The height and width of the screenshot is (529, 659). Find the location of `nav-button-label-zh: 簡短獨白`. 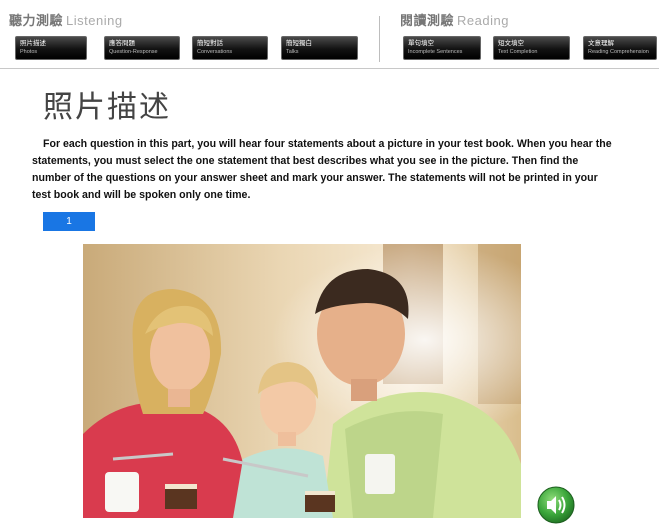

nav-button-label-zh: 簡短獨白 is located at coordinates (299, 43).